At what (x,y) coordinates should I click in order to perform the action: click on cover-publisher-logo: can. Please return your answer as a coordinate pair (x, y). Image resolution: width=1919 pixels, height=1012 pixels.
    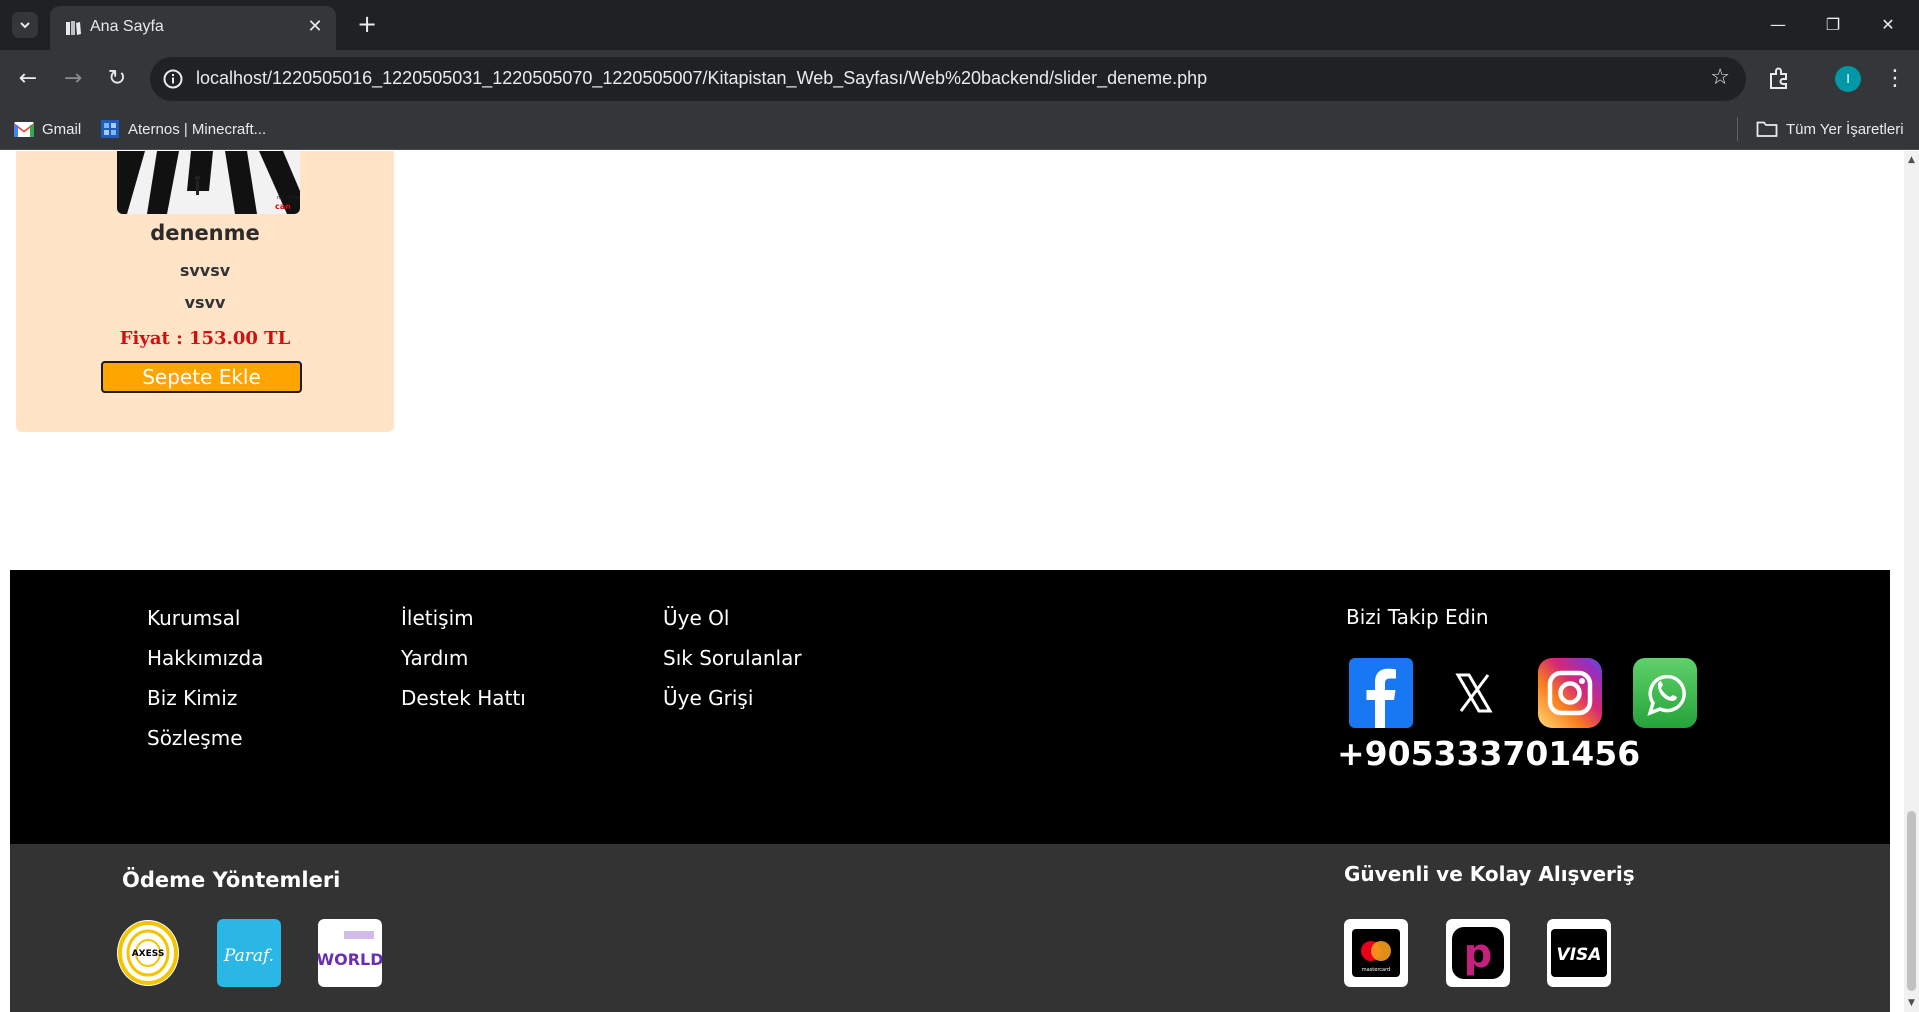
    Looking at the image, I should click on (283, 206).